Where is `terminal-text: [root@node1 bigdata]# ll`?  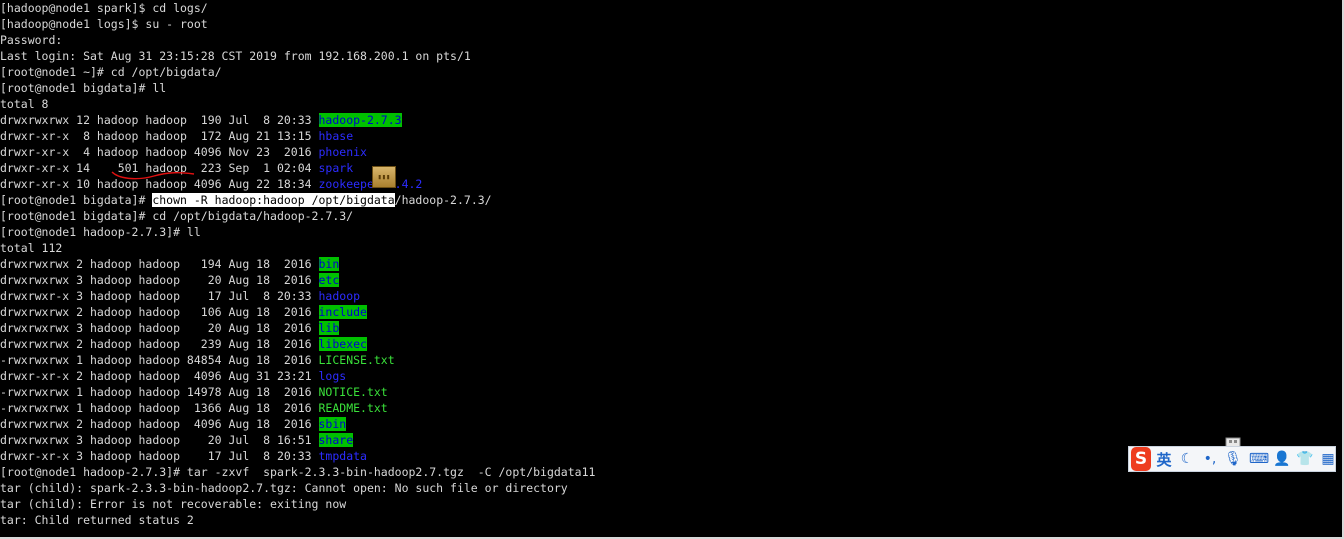
terminal-text: [root@node1 bigdata]# ll is located at coordinates (83, 88).